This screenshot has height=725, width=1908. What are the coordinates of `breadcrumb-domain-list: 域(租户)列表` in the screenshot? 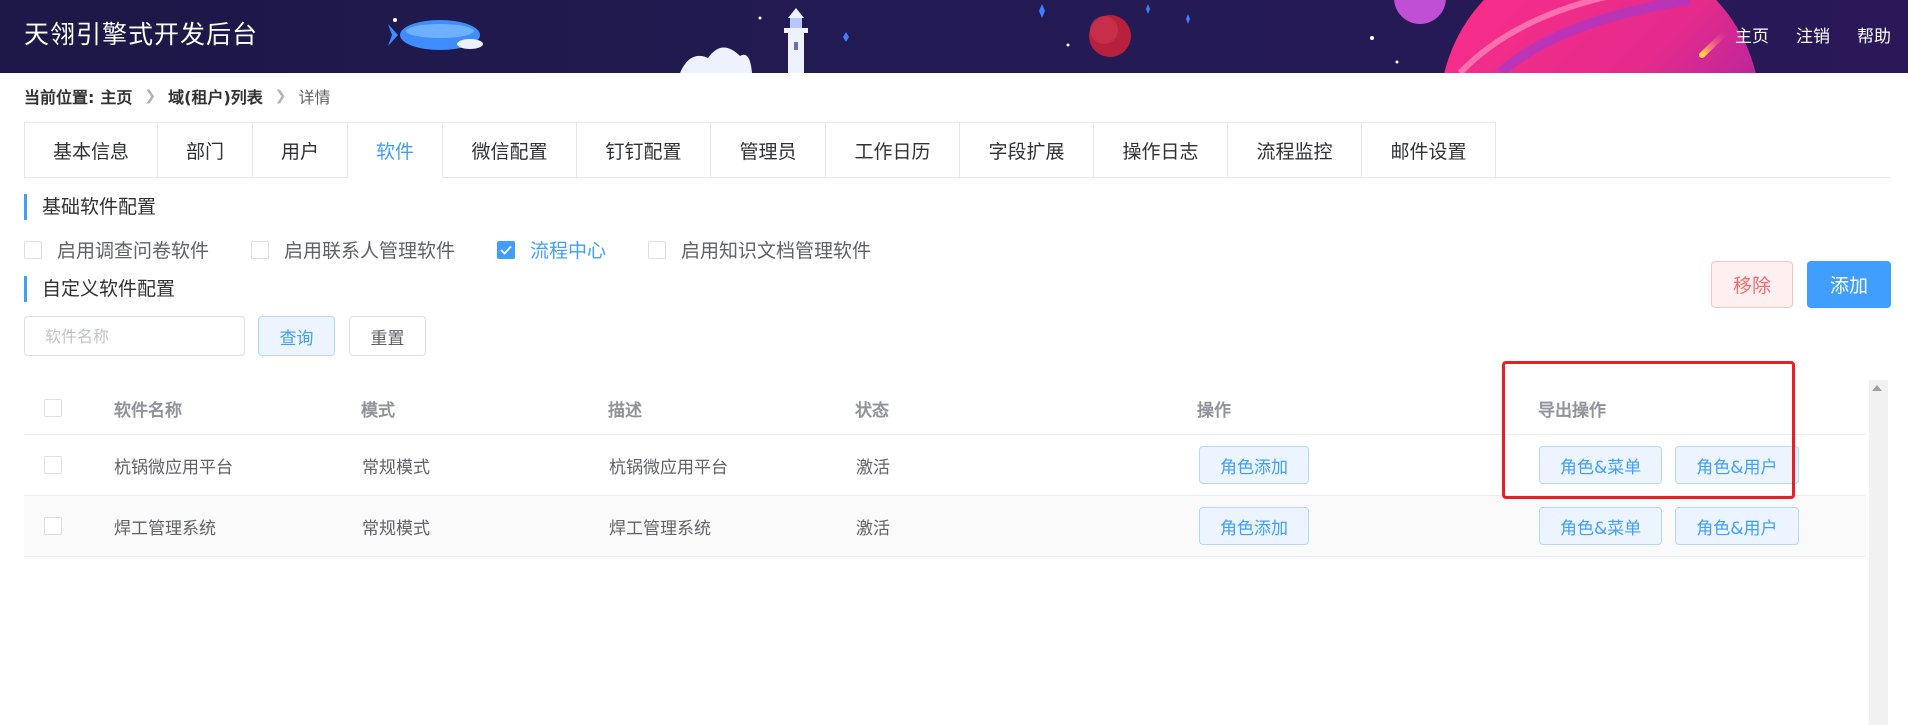 It's located at (215, 96).